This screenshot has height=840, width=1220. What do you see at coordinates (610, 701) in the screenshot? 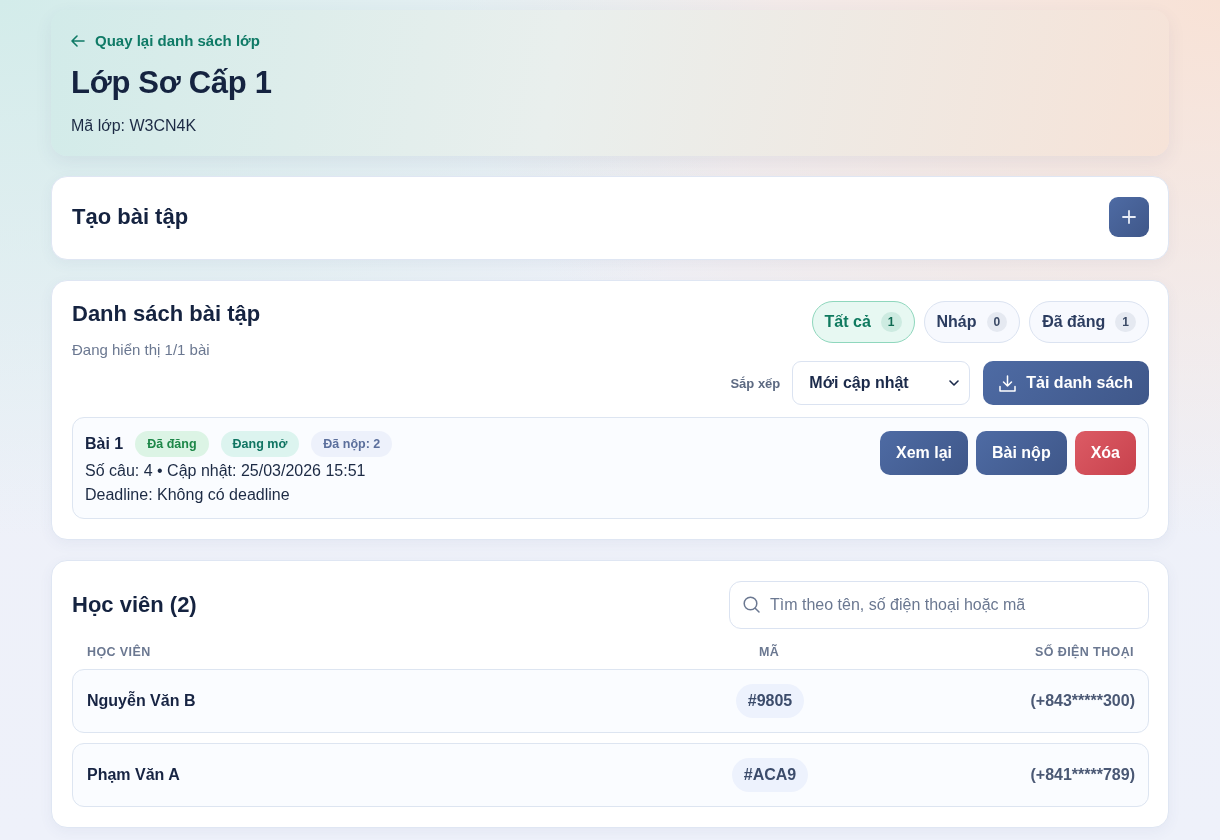
I see `student-row: Nguyễn Văn B #9805 (+843*****300)` at bounding box center [610, 701].